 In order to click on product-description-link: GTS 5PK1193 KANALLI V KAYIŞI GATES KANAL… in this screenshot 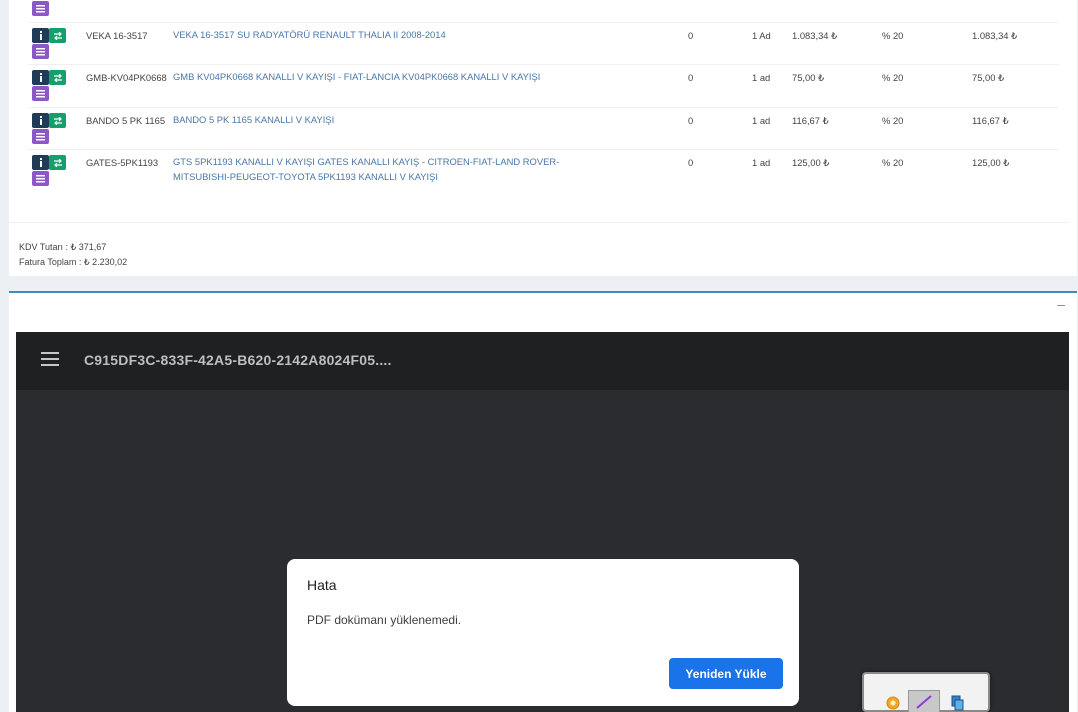, I will do `click(393, 169)`.